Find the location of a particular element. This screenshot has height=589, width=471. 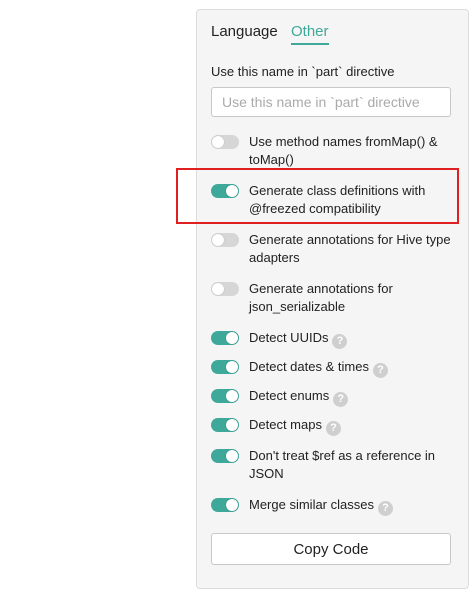

freezed-toggle is located at coordinates (225, 191).